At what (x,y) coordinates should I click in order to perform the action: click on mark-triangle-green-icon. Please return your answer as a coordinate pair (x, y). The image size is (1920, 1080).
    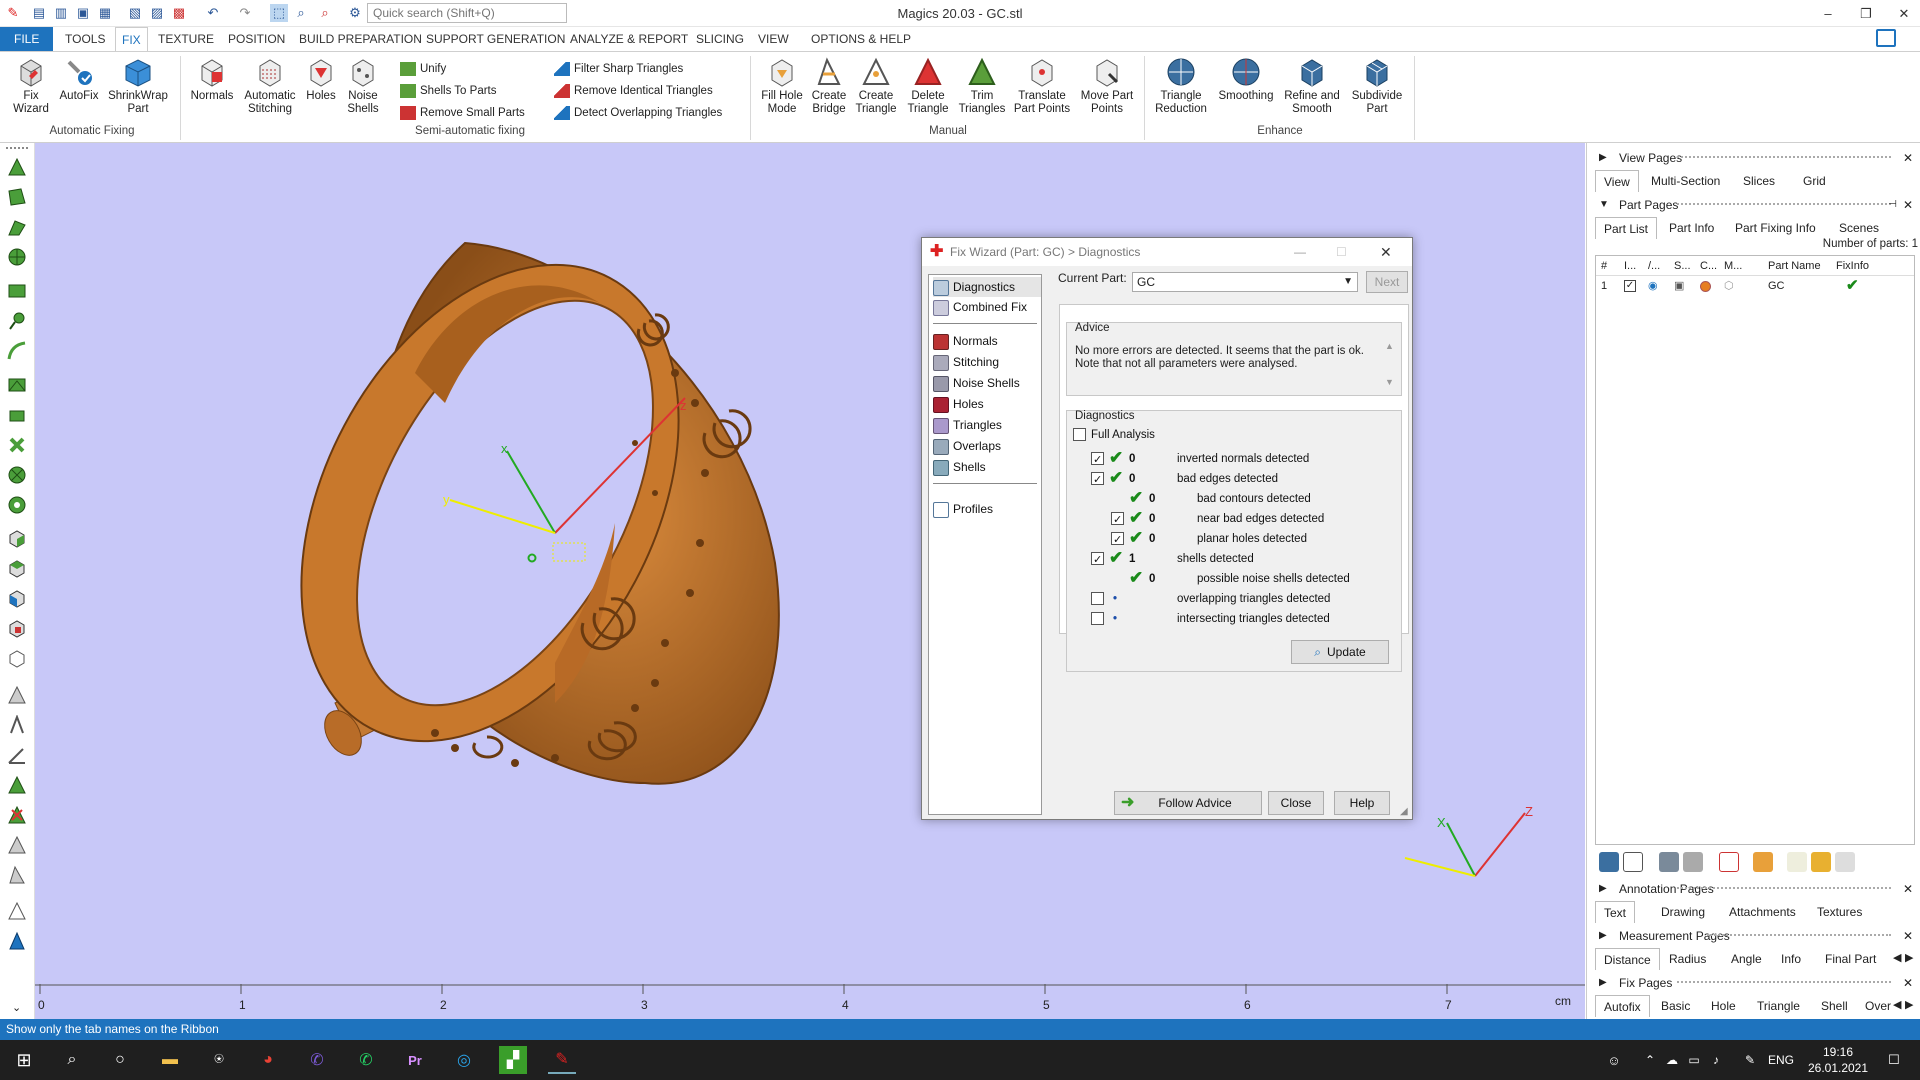
    Looking at the image, I should click on (17, 785).